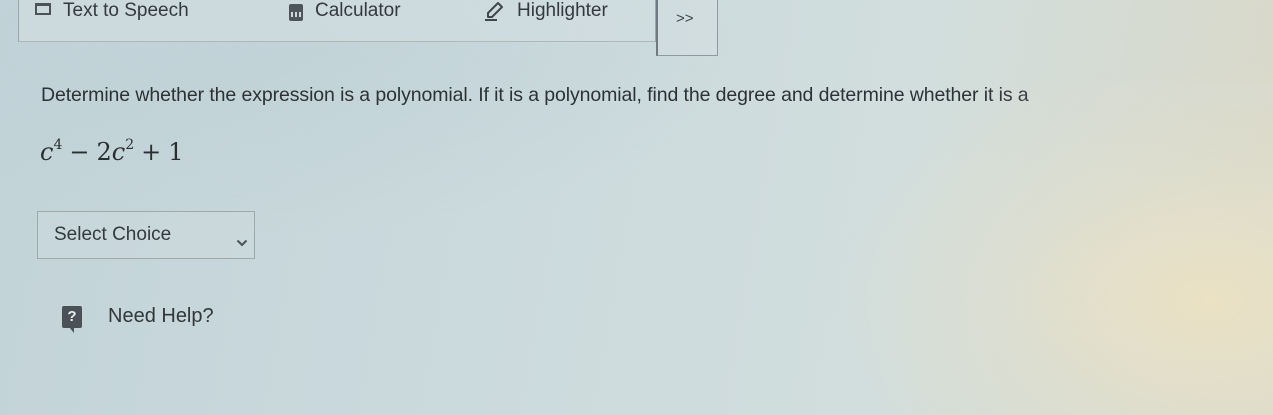 The image size is (1273, 415). What do you see at coordinates (687, 28) in the screenshot?
I see `more-tools-button: >>` at bounding box center [687, 28].